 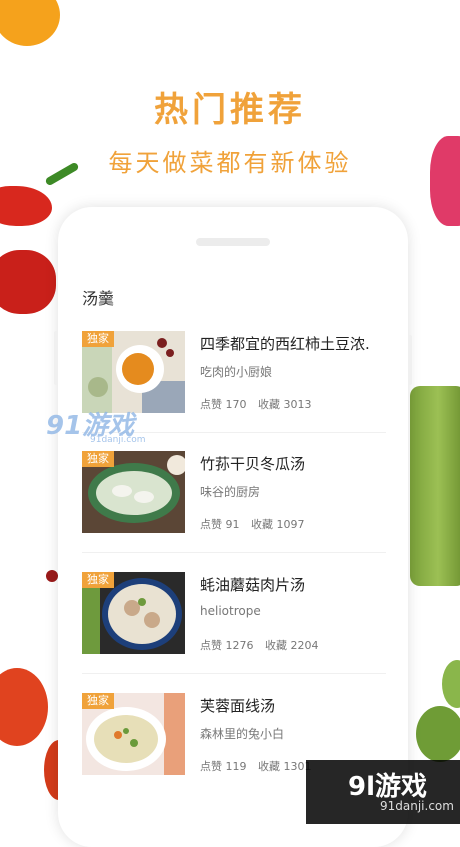 What do you see at coordinates (285, 344) in the screenshot?
I see `recipe-title: 四季都宜的西红柿土豆浓.` at bounding box center [285, 344].